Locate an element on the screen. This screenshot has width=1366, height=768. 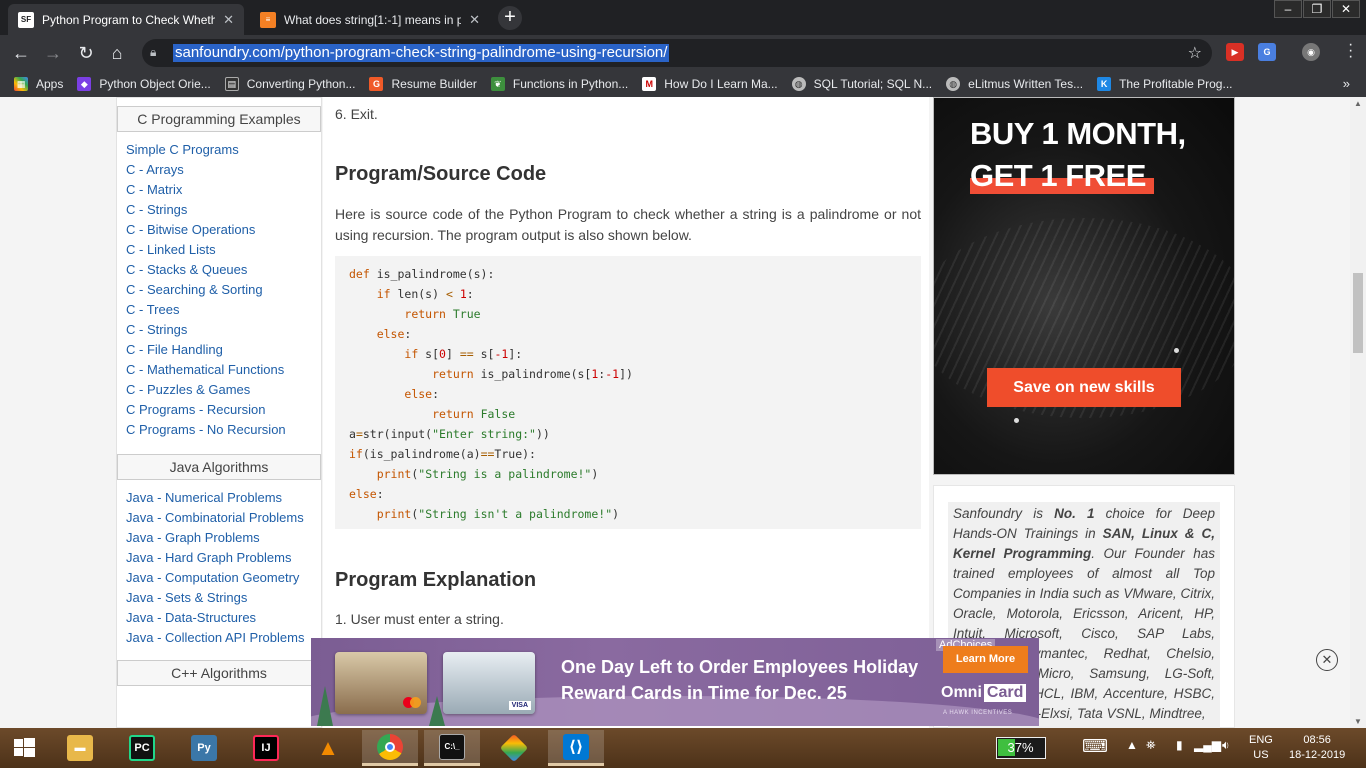
close-window-icon: ✕ is located at coordinates (1346, 9).